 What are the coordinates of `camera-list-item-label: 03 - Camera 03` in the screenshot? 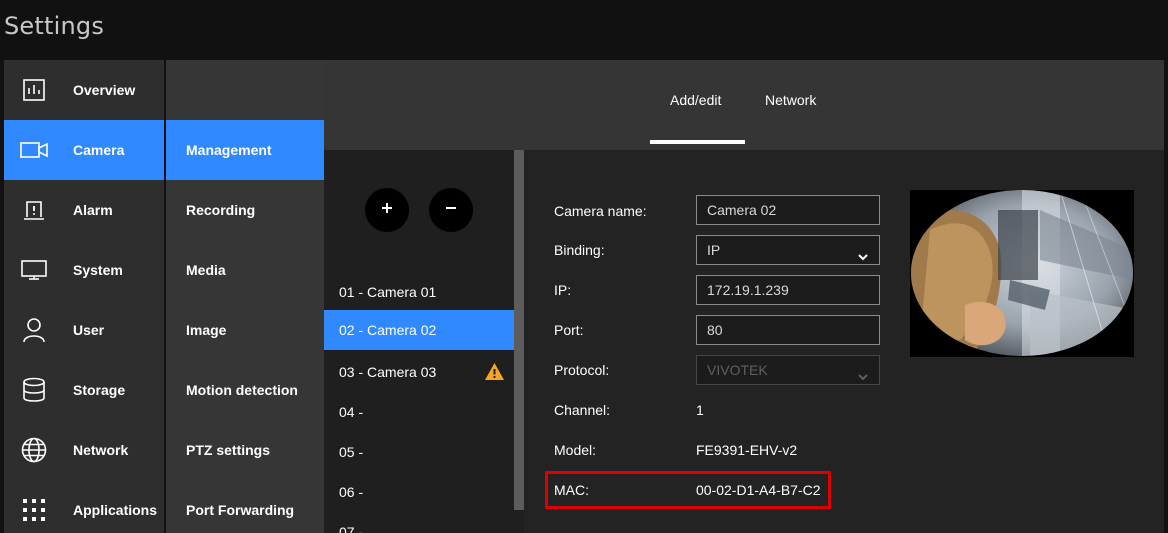 It's located at (388, 372).